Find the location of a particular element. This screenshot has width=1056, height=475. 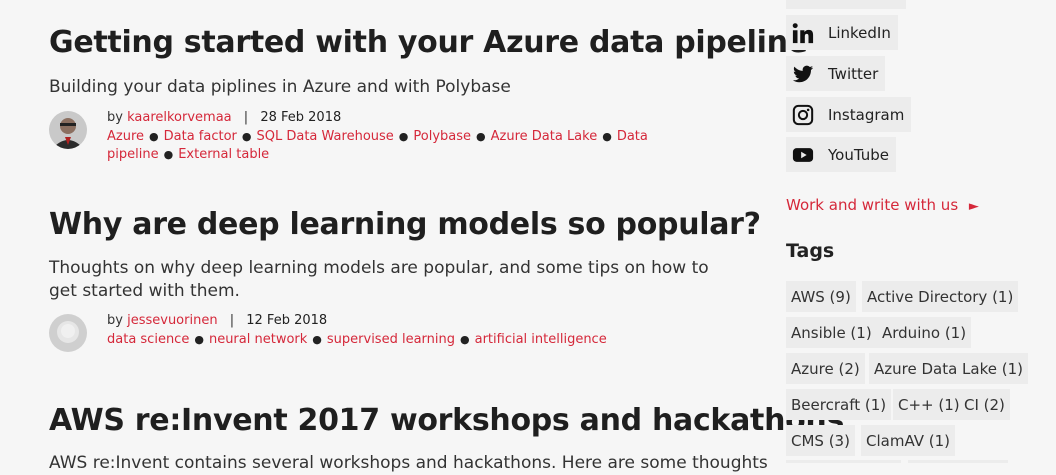

tag-button: Active Directory (1) is located at coordinates (940, 296).